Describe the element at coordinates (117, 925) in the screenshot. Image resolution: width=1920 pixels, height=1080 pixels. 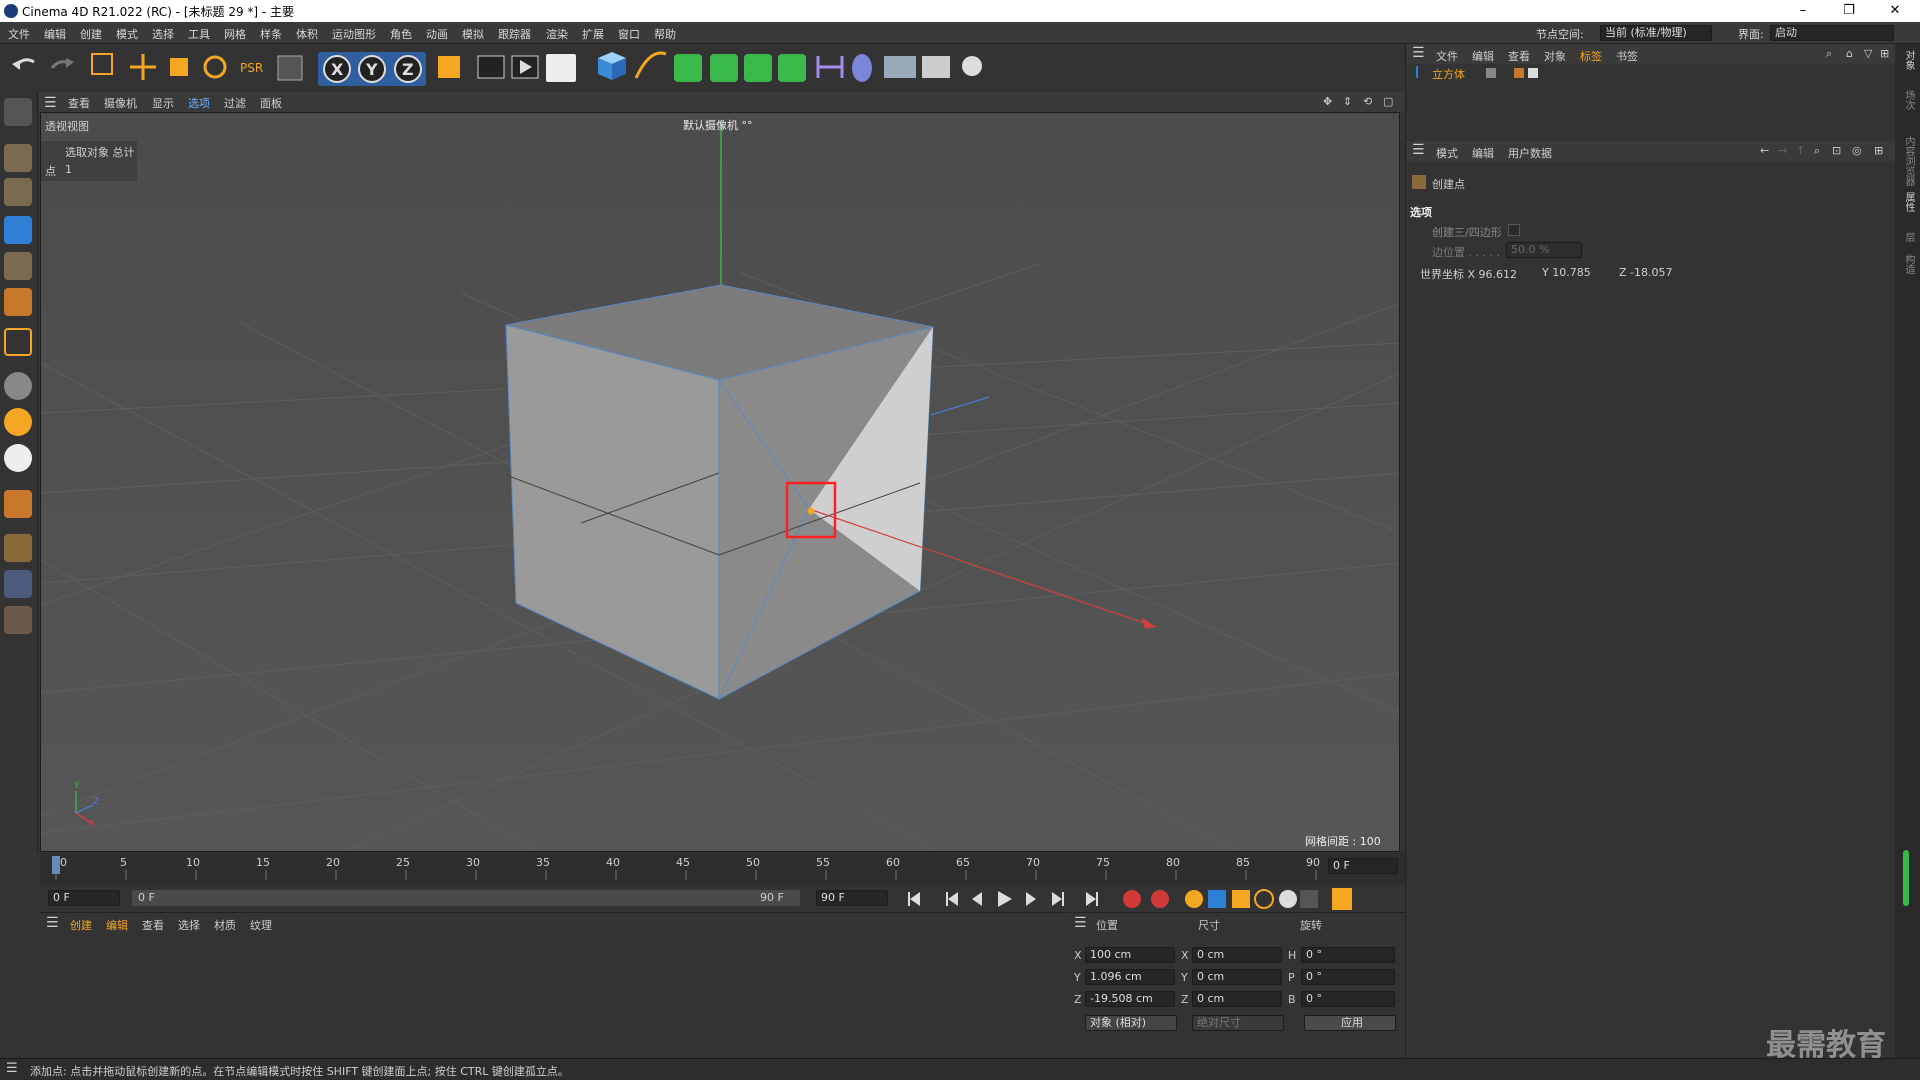
I see `material-menu-edit: 编辑` at that location.